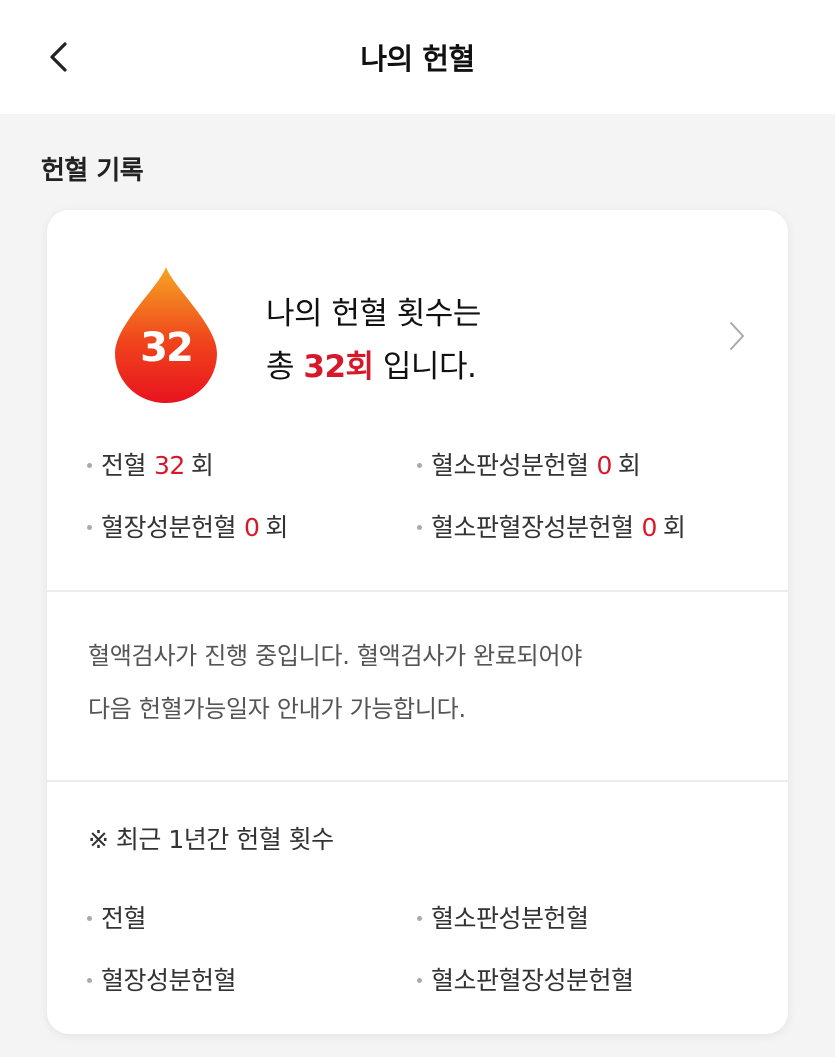  I want to click on stat-value: 32, so click(169, 465).